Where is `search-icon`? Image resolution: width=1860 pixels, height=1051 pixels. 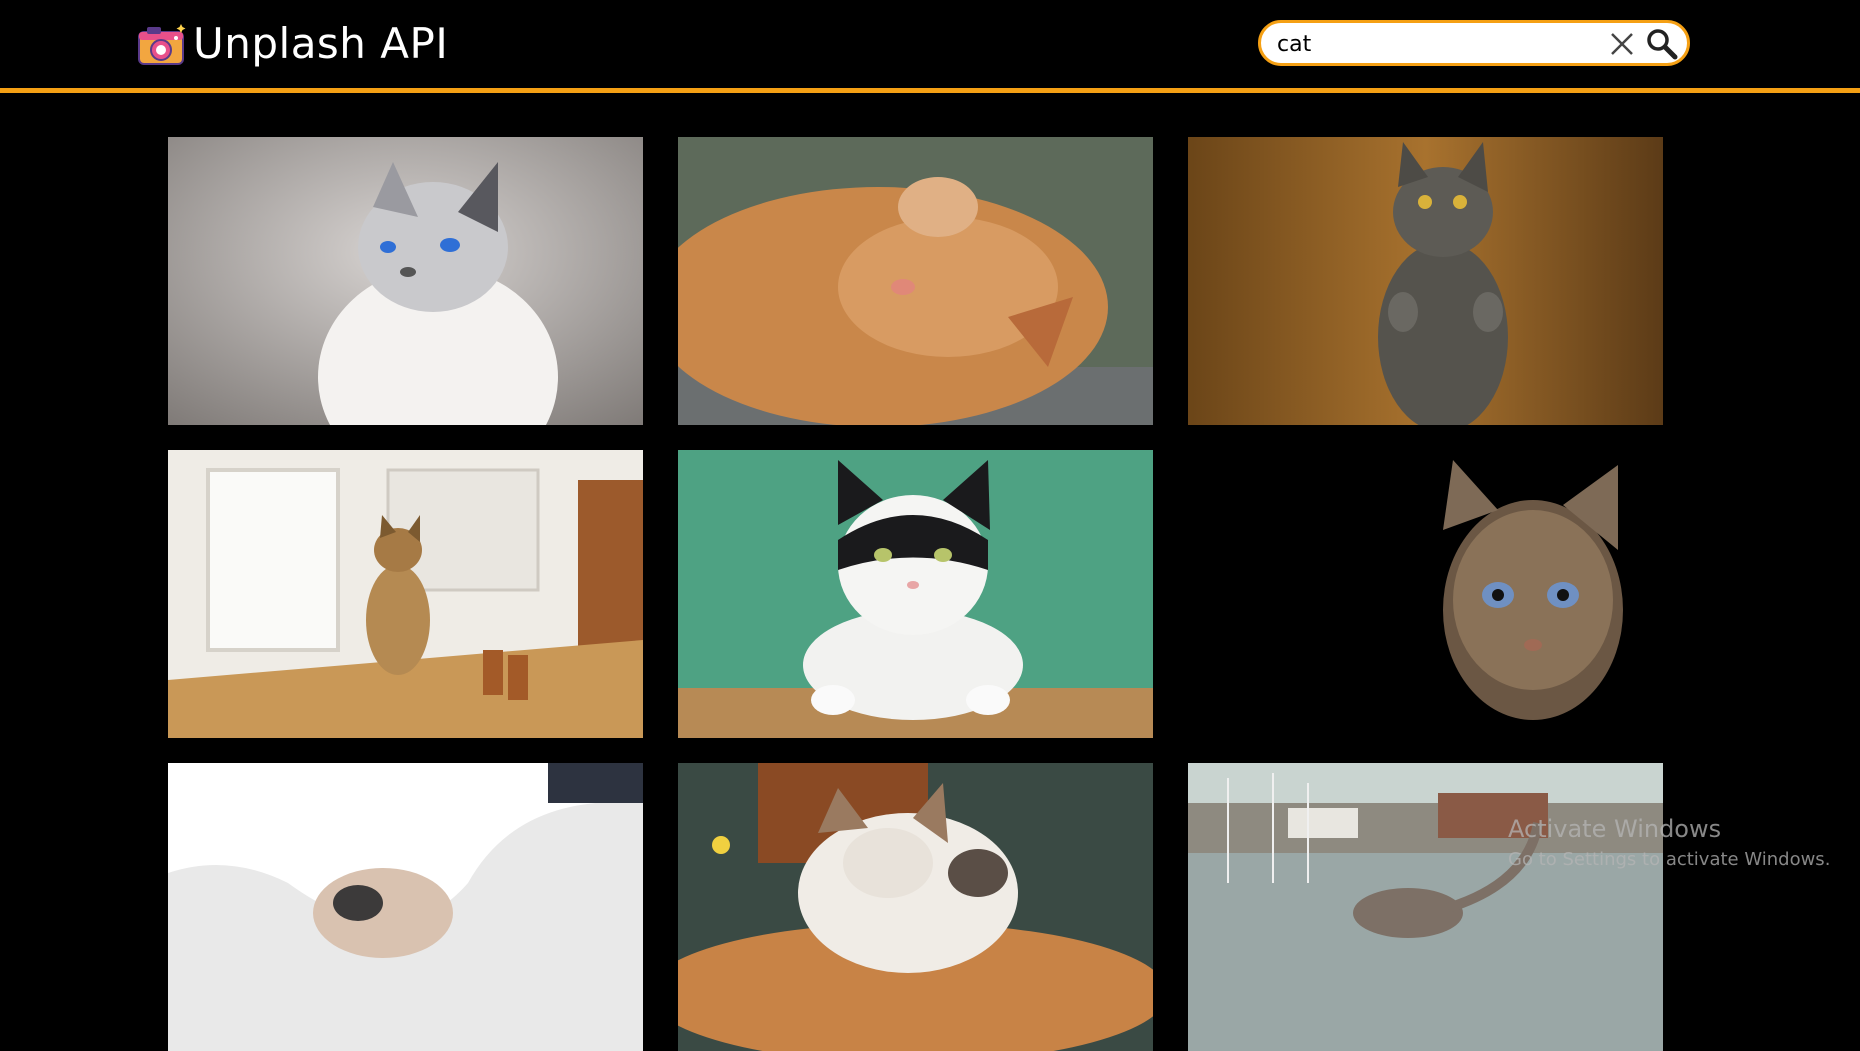 search-icon is located at coordinates (1662, 44).